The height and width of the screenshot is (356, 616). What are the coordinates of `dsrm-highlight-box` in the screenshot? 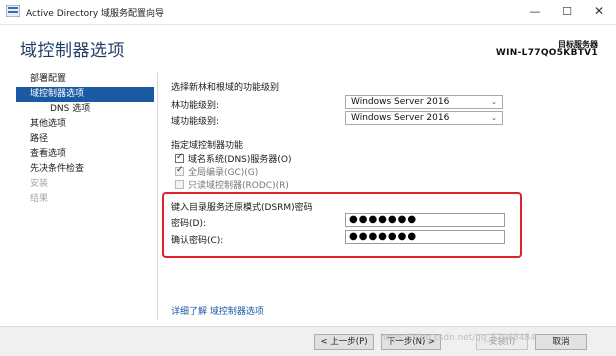 It's located at (342, 225).